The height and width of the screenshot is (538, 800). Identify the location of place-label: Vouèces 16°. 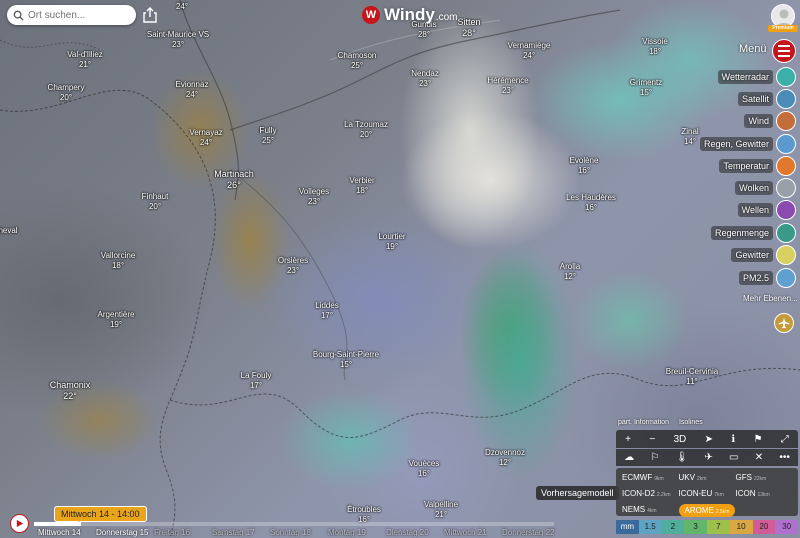
(424, 468).